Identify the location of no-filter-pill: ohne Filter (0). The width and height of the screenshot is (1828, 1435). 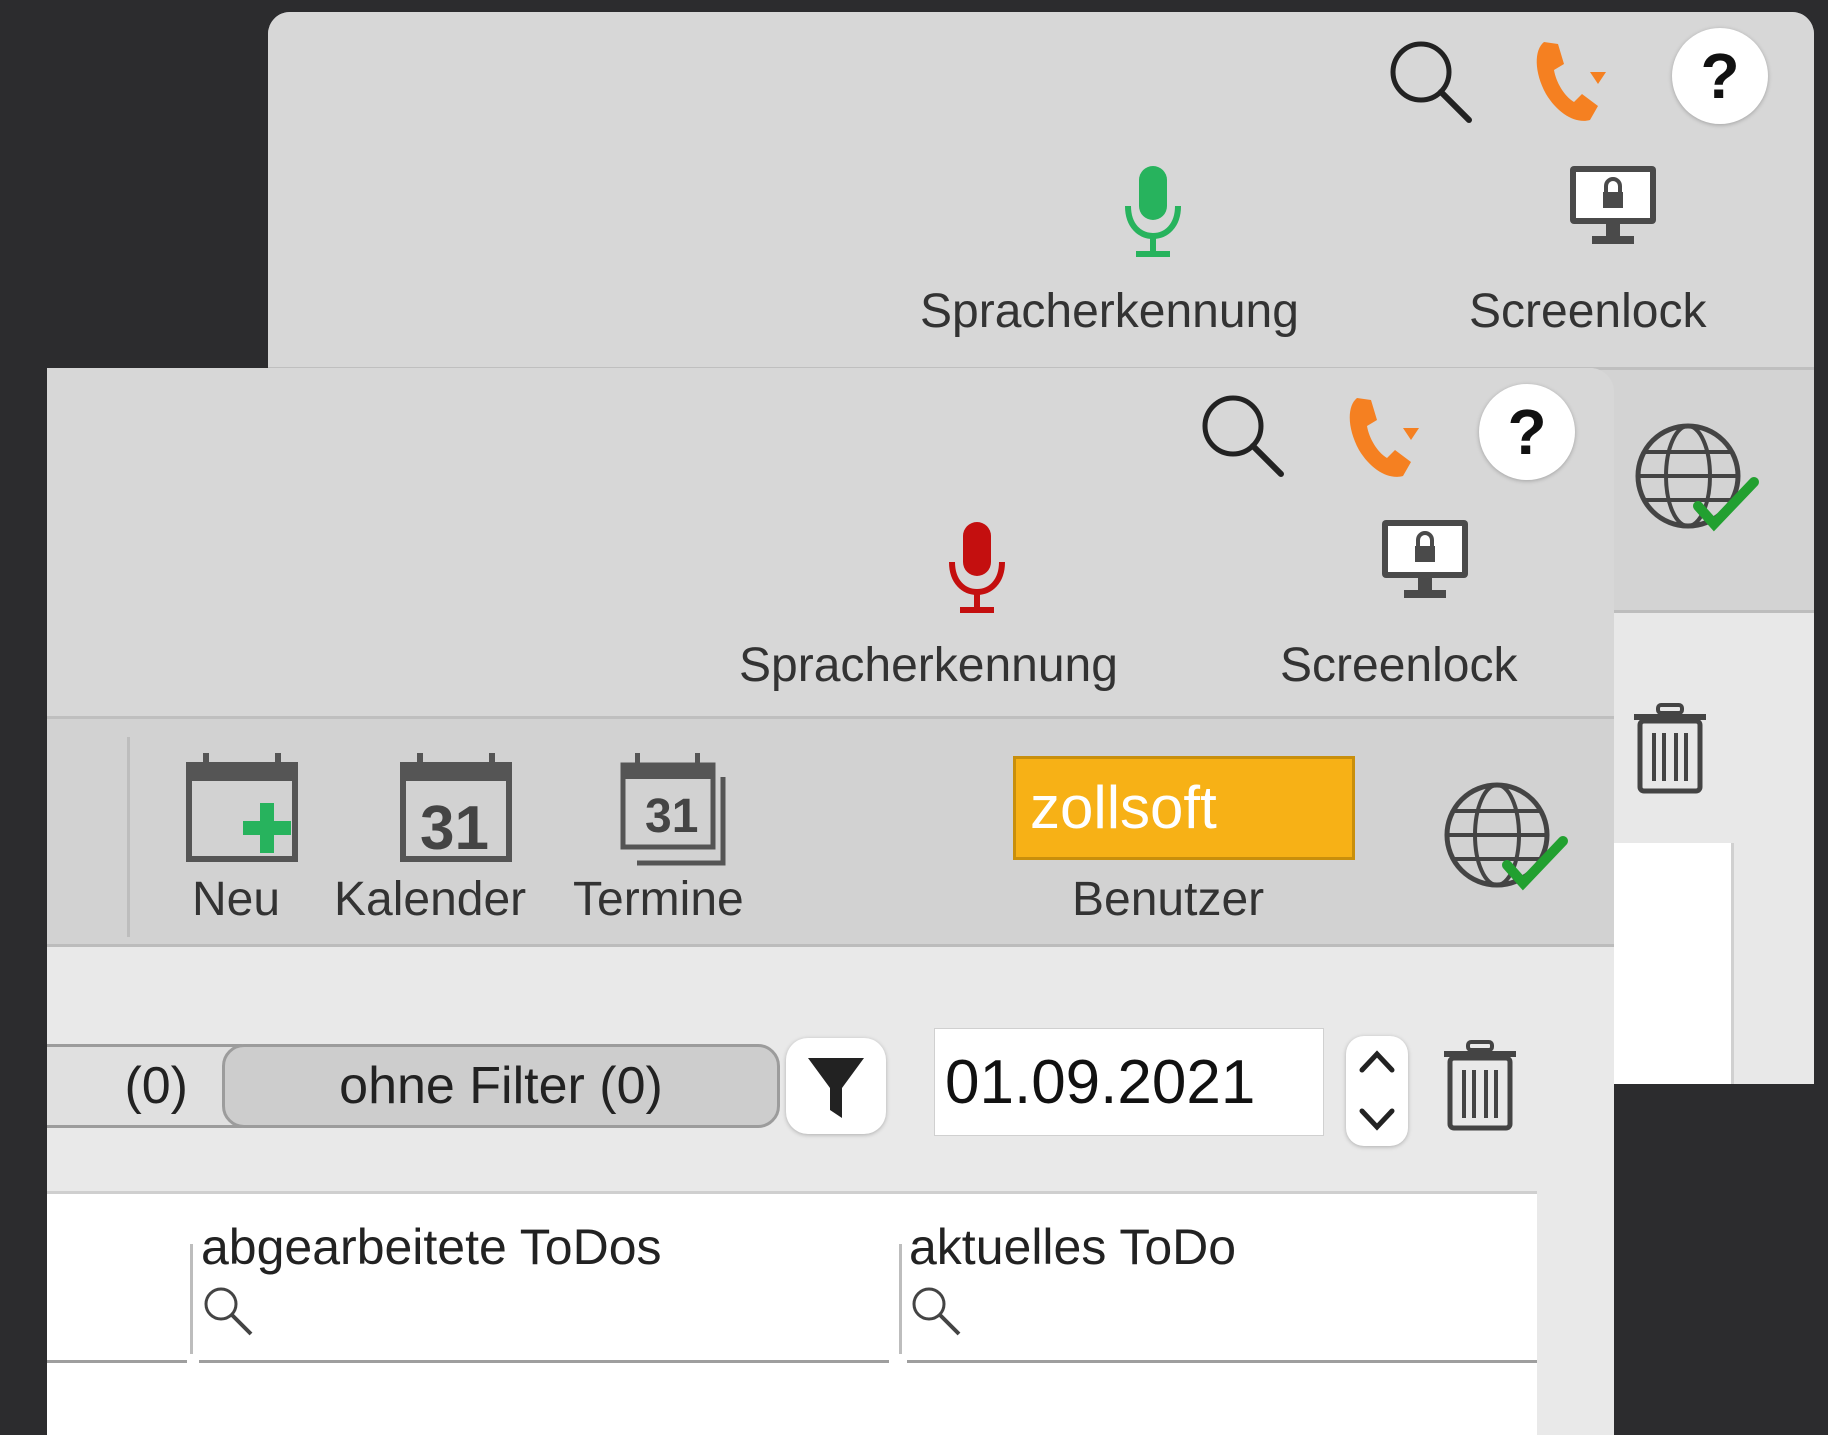
(501, 1086).